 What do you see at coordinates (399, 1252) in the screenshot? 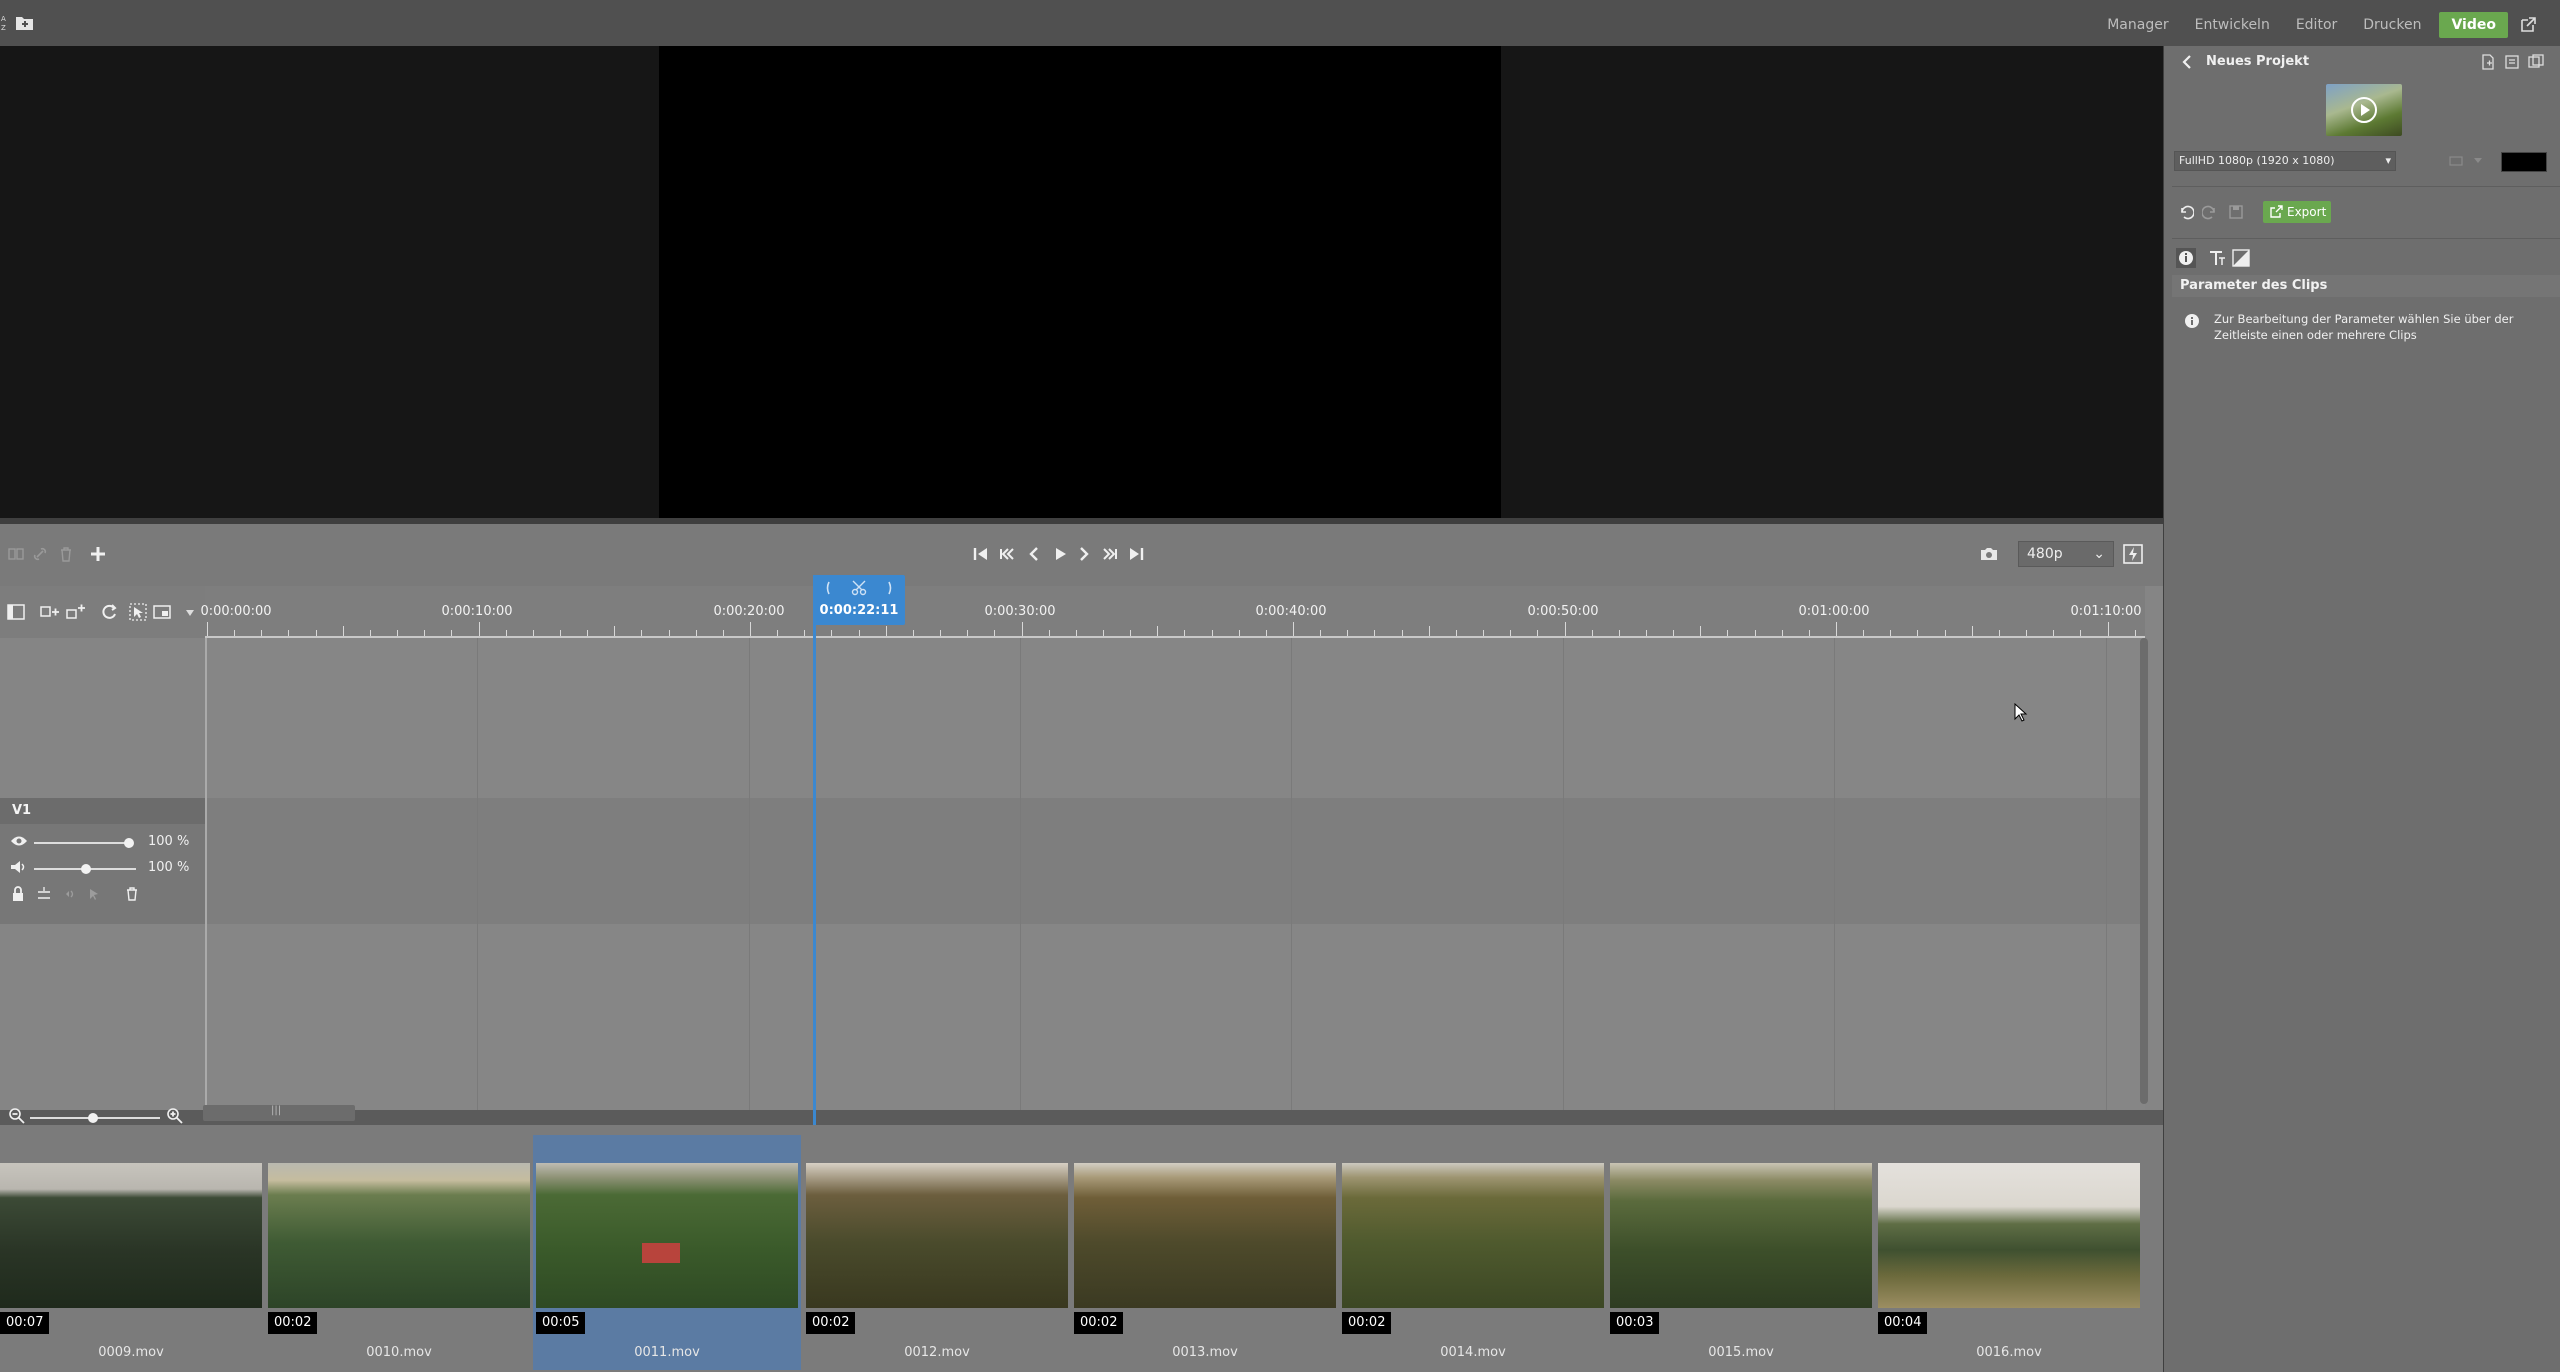
I see `clip-thumbnail-item: 00:02 0010.mov` at bounding box center [399, 1252].